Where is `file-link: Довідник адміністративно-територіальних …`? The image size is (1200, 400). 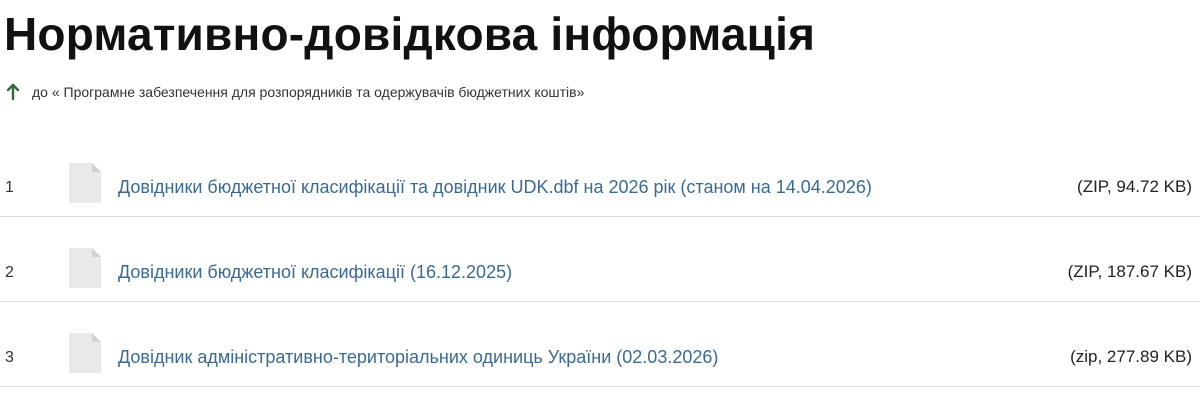
file-link: Довідник адміністративно-територіальних … is located at coordinates (418, 357).